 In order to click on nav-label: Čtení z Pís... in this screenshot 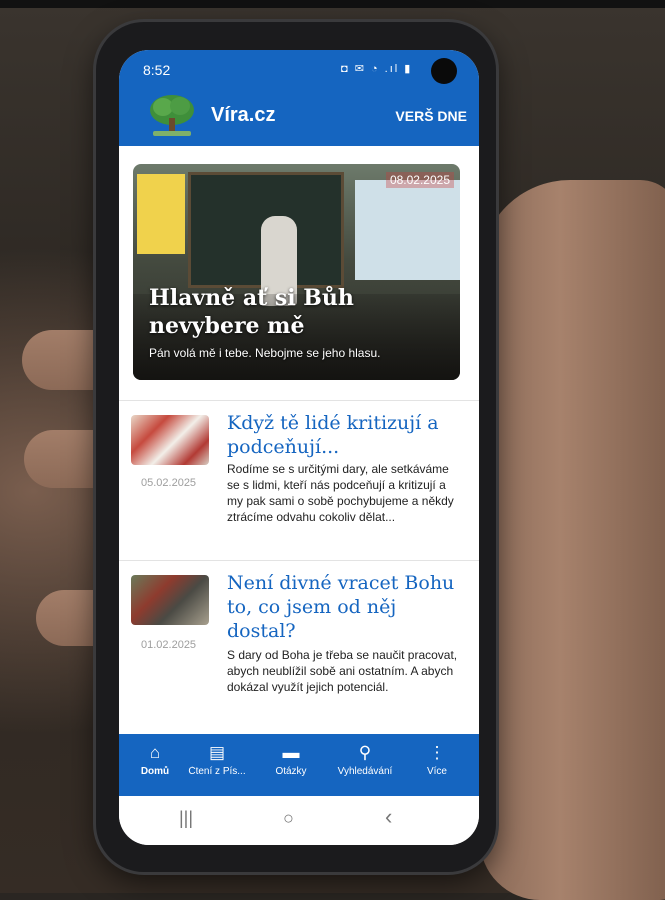, I will do `click(217, 771)`.